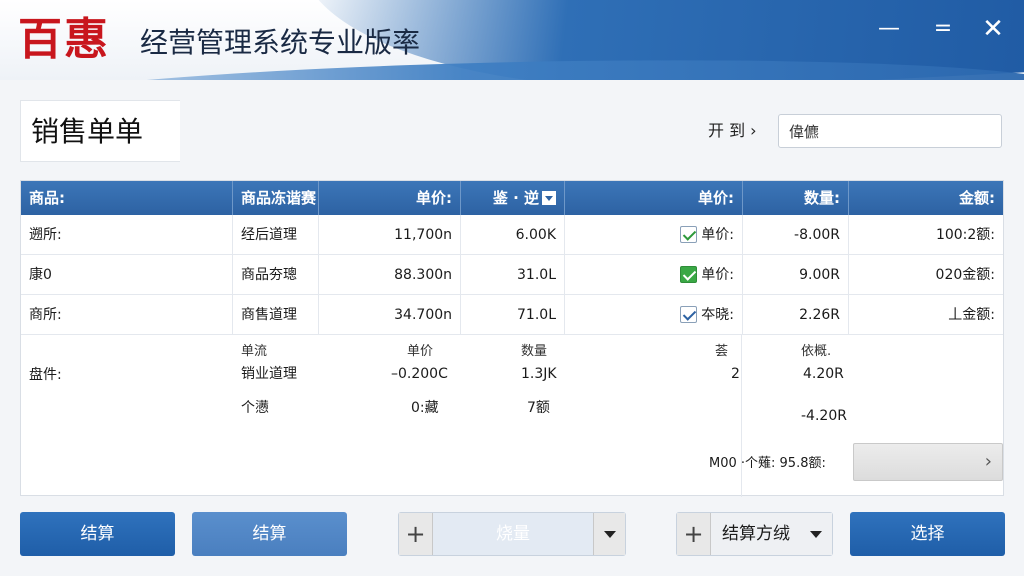 This screenshot has width=1024, height=576. I want to click on sub-cell-name: 个懑, so click(255, 408).